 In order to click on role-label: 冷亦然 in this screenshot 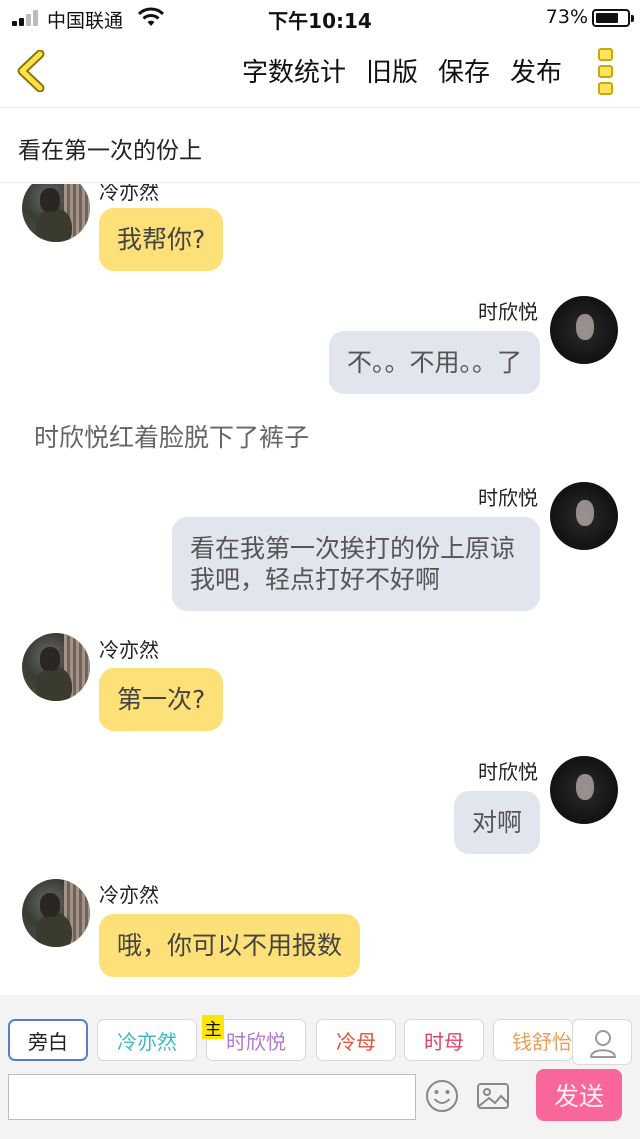, I will do `click(147, 1041)`.